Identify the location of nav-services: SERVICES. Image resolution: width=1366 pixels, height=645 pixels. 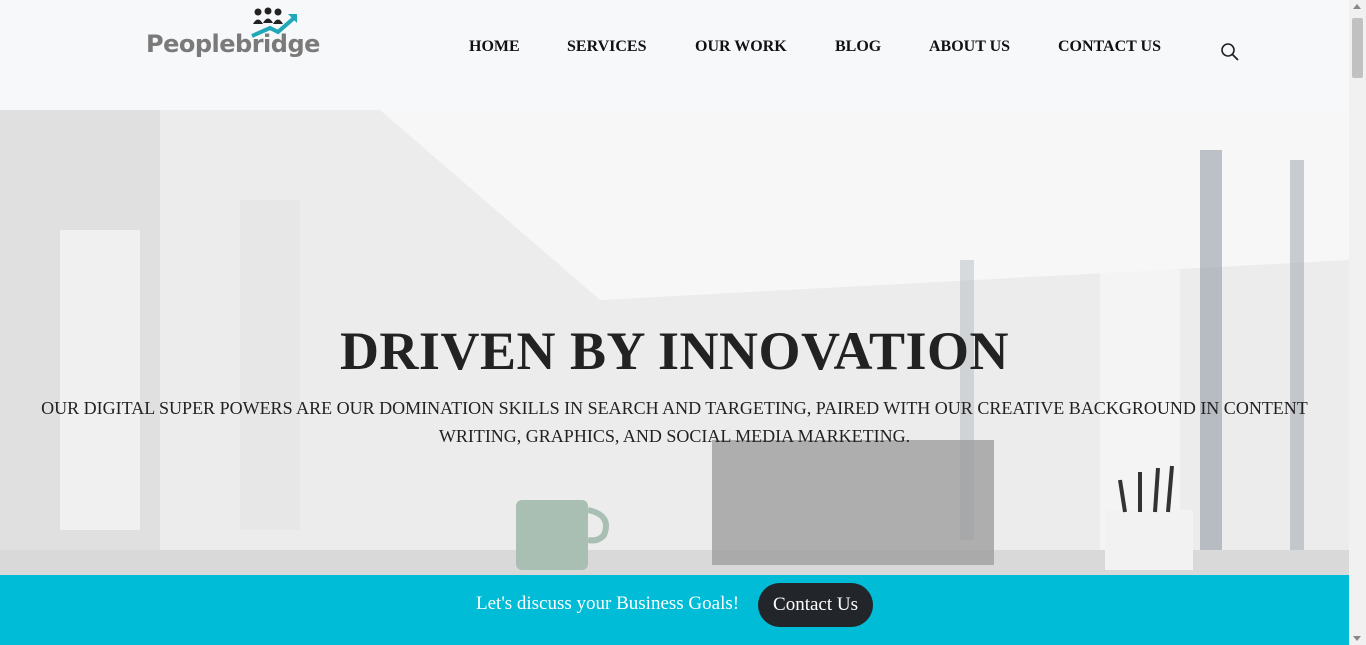
(606, 47).